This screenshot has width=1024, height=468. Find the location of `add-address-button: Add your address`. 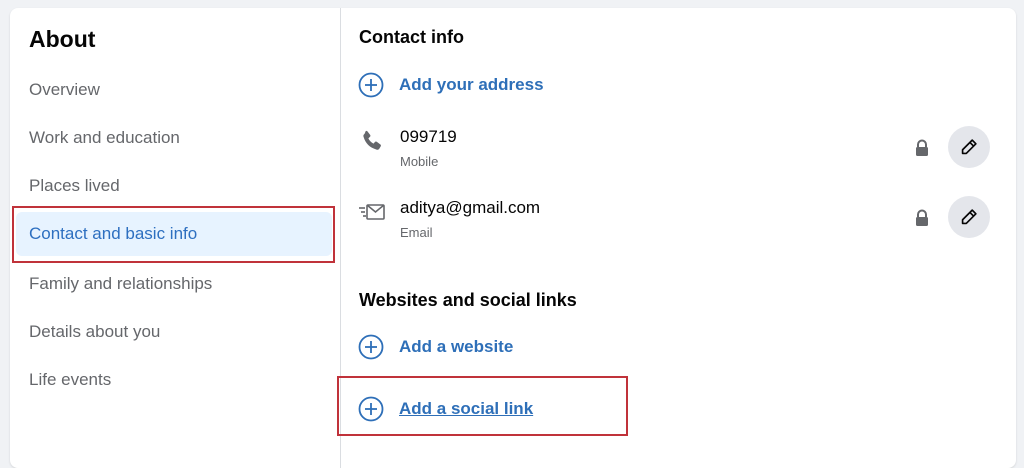

add-address-button: Add your address is located at coordinates (451, 85).